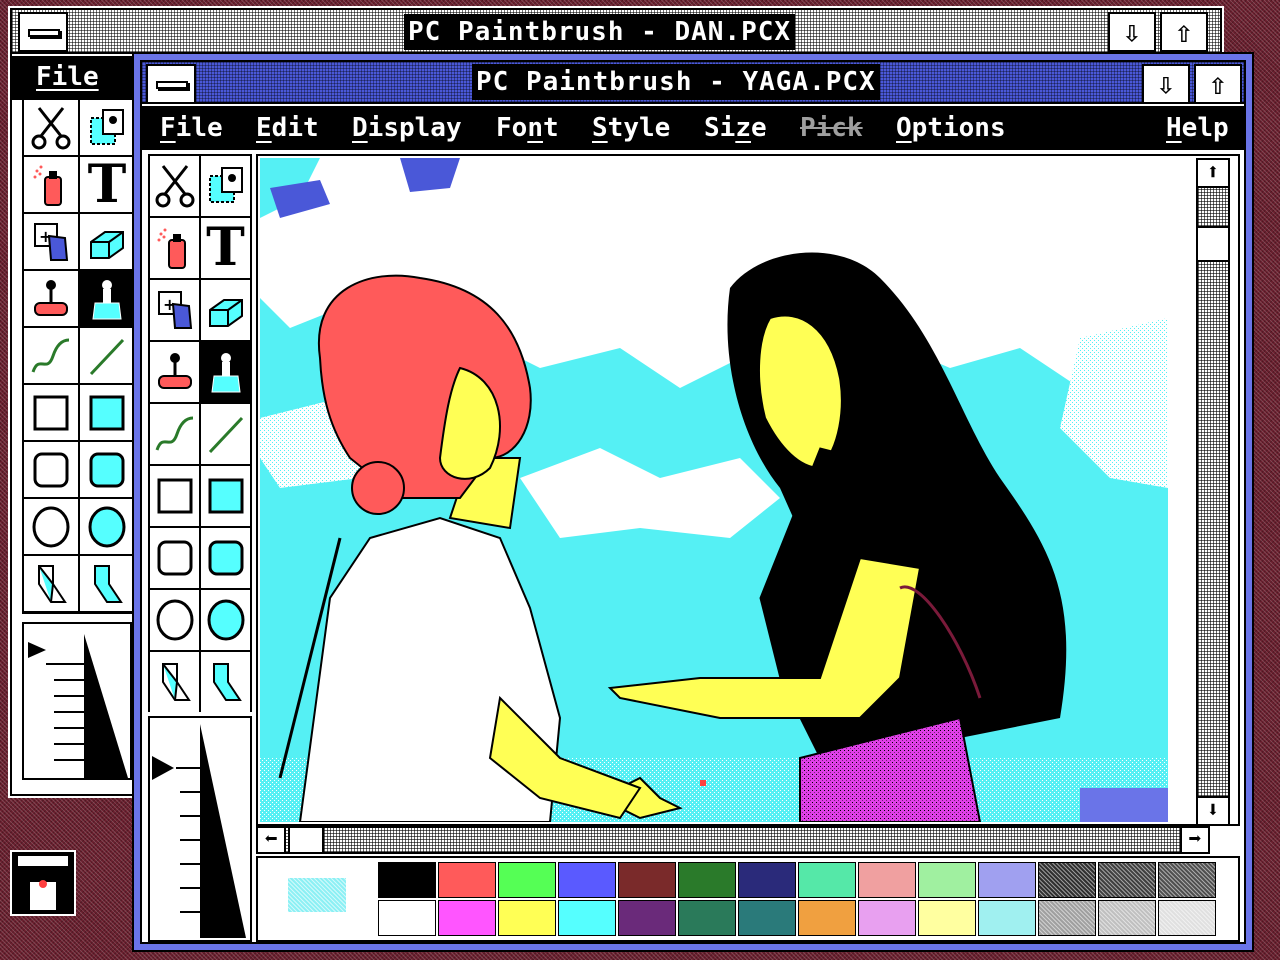  What do you see at coordinates (1213, 244) in the screenshot?
I see `vertical-scroll-thumb` at bounding box center [1213, 244].